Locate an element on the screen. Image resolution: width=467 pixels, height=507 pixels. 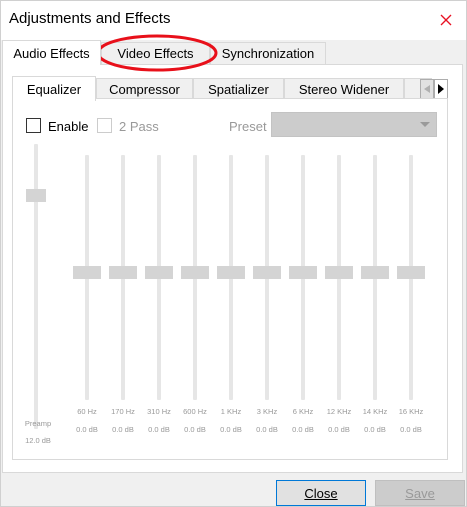
tab-label: Stereo Widener is located at coordinates (344, 89).